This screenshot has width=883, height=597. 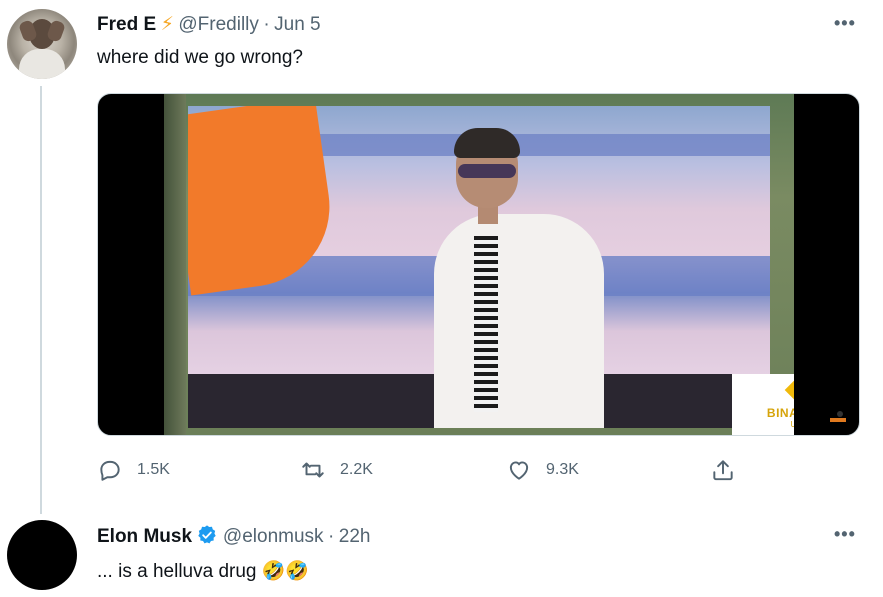 What do you see at coordinates (200, 57) in the screenshot?
I see `tweet-text: where did we go wrong?` at bounding box center [200, 57].